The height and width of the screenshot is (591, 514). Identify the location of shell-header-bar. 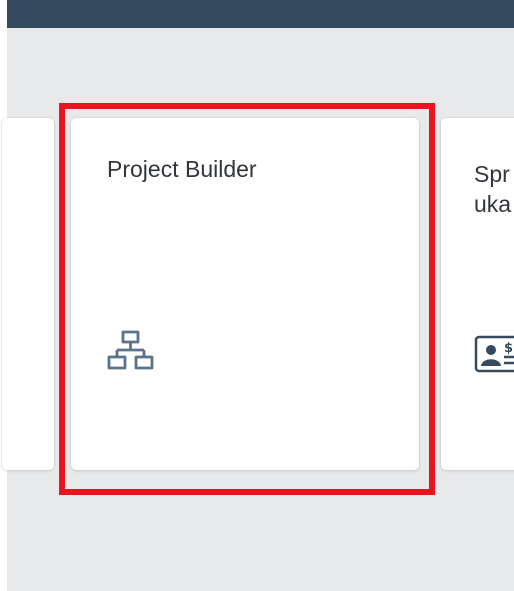
(260, 14).